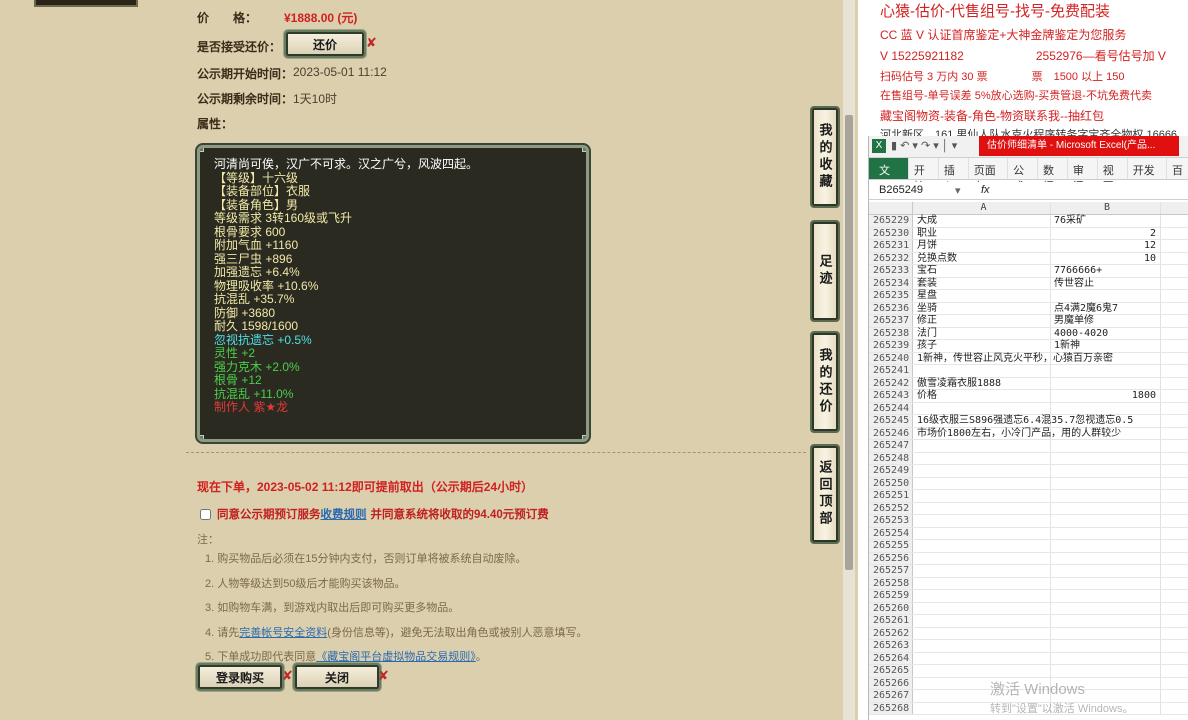  Describe the element at coordinates (891, 608) in the screenshot. I see `row-number: 265260` at that location.